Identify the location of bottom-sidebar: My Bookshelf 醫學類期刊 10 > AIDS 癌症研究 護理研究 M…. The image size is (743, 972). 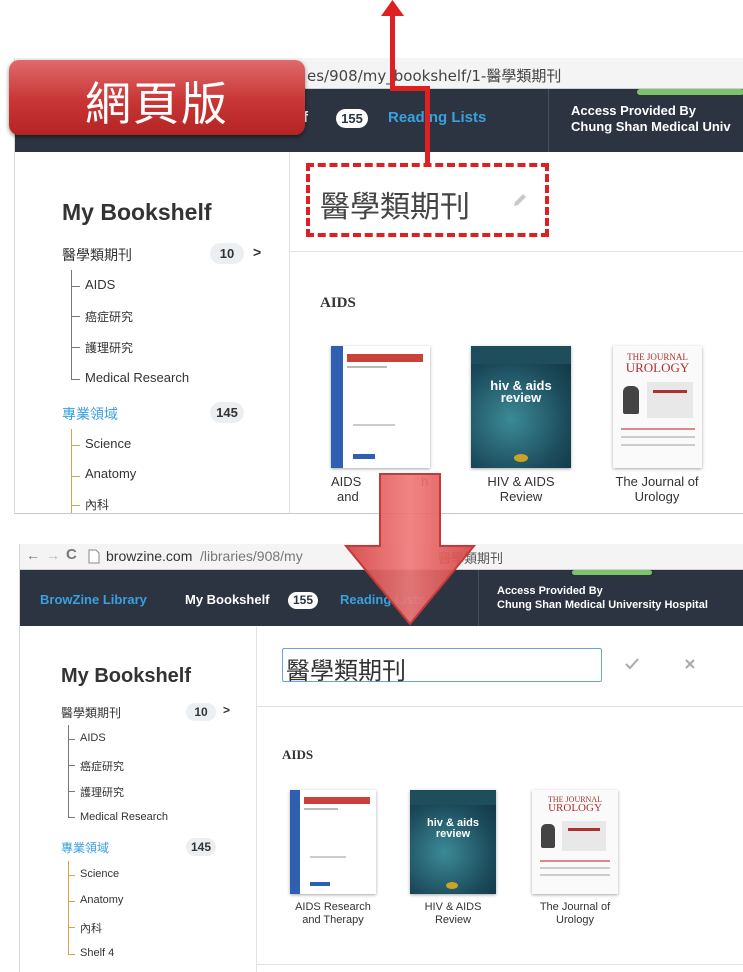
(138, 799).